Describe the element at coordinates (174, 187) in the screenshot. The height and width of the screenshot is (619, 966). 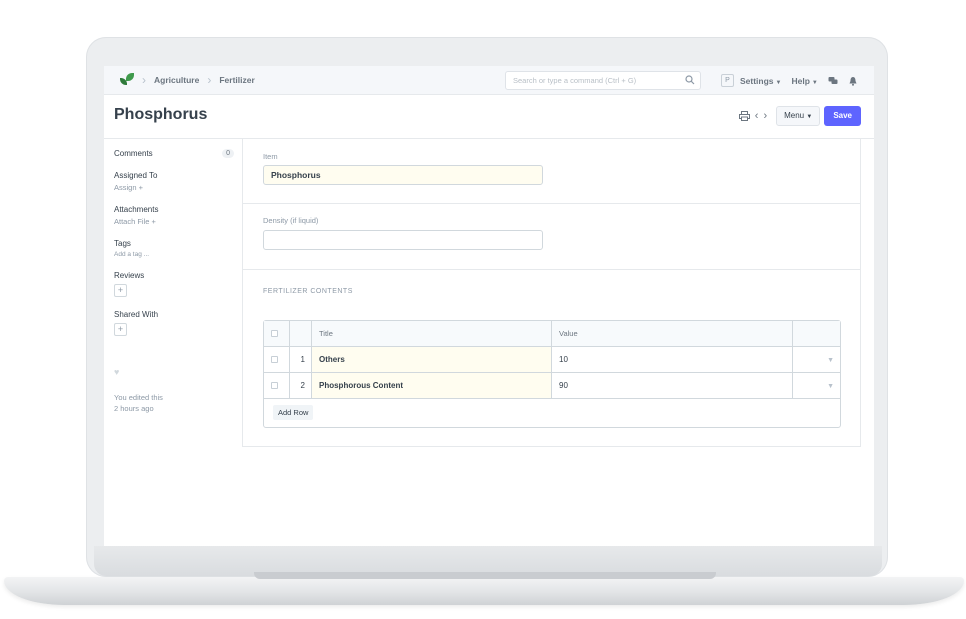
I see `assign-link: Assign +` at that location.